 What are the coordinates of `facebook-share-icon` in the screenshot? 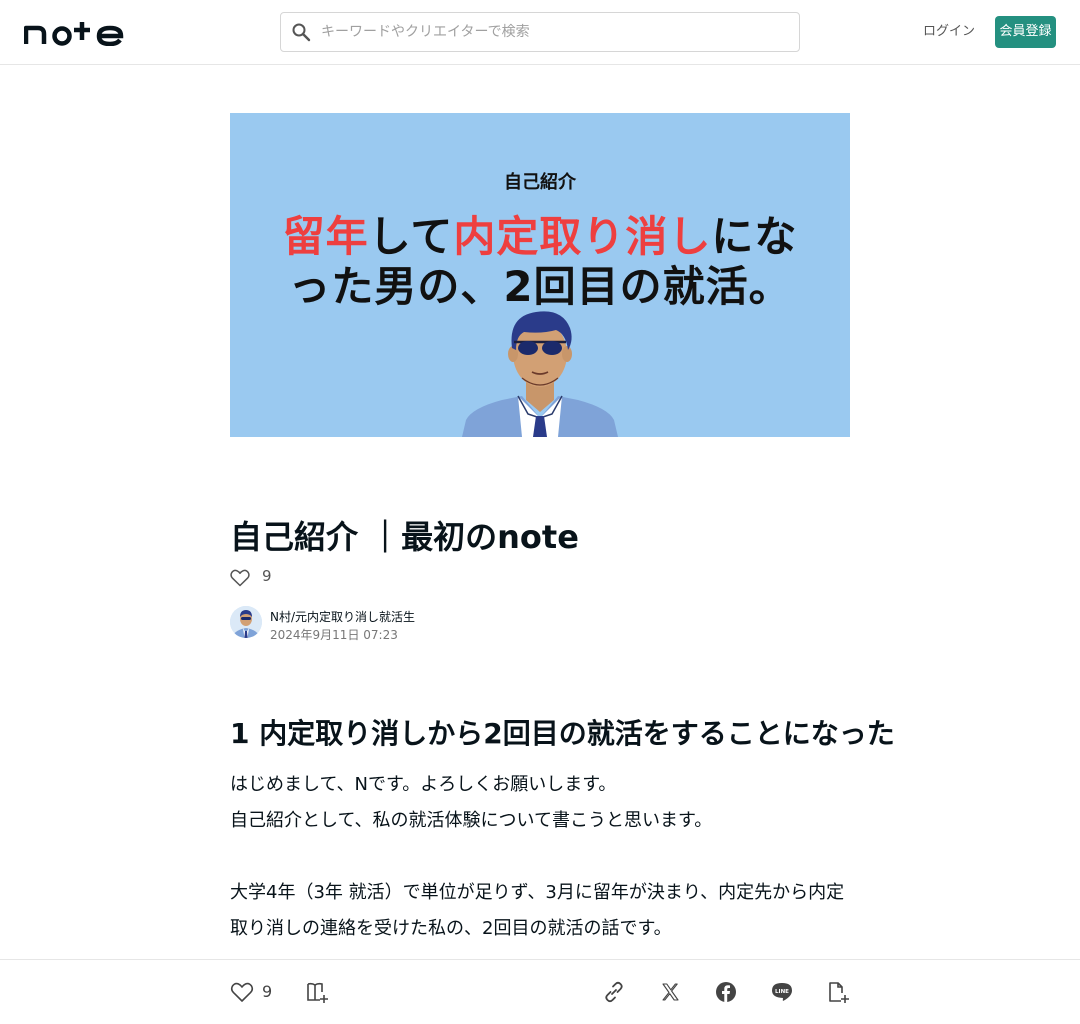 It's located at (726, 992).